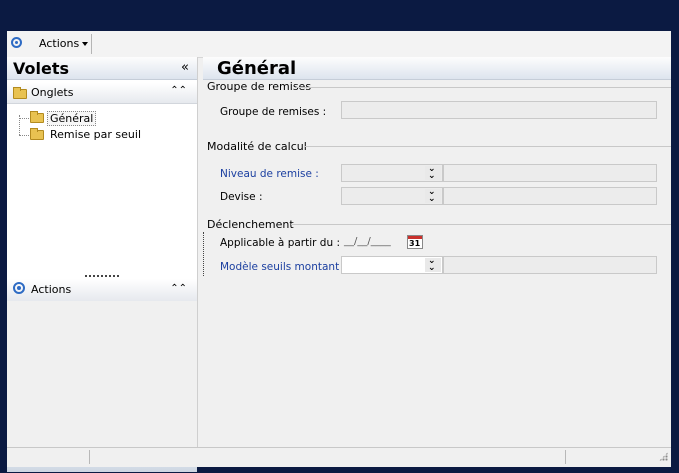 The image size is (679, 473). I want to click on group-title-declenchement: Déclenchement, so click(250, 224).